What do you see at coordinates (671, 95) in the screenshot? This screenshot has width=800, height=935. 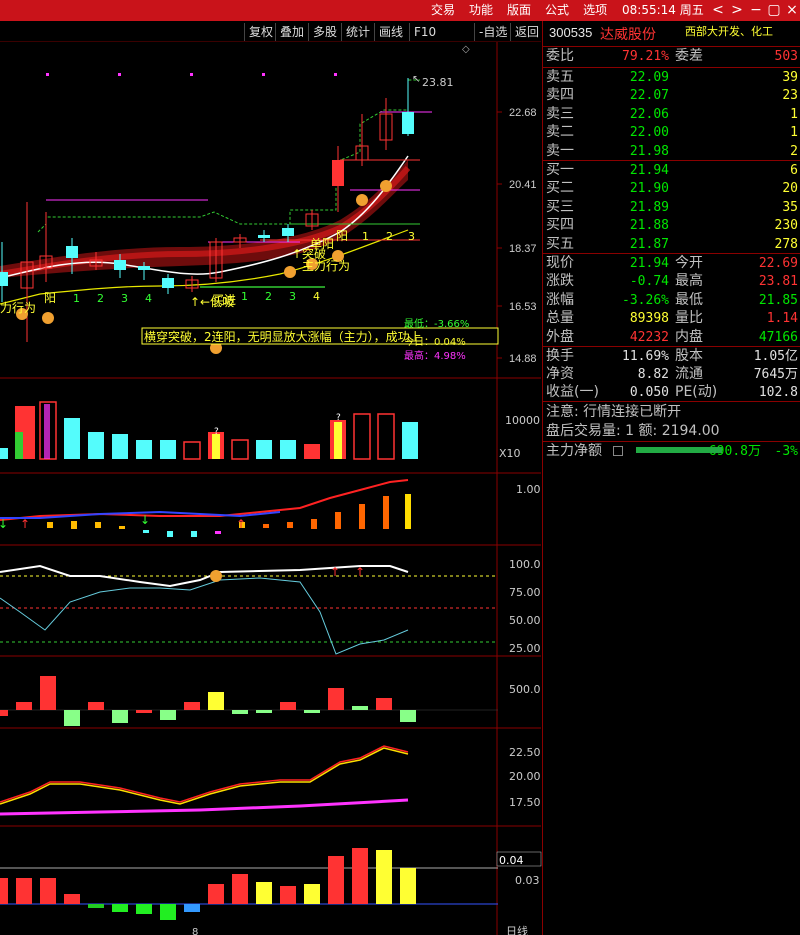 I see `ask-row: 卖四 22.07 23` at bounding box center [671, 95].